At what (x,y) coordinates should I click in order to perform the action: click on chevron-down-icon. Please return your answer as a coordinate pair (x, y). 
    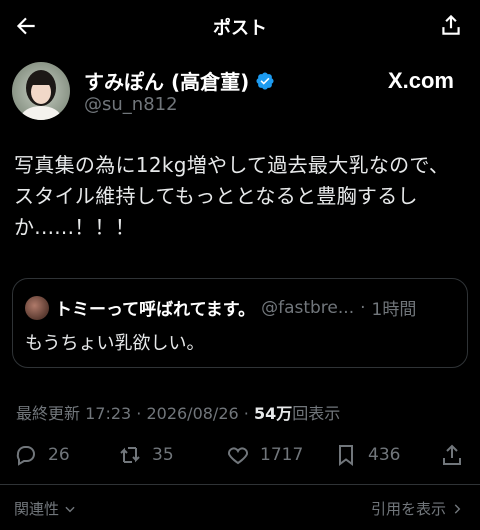
    Looking at the image, I should click on (70, 509).